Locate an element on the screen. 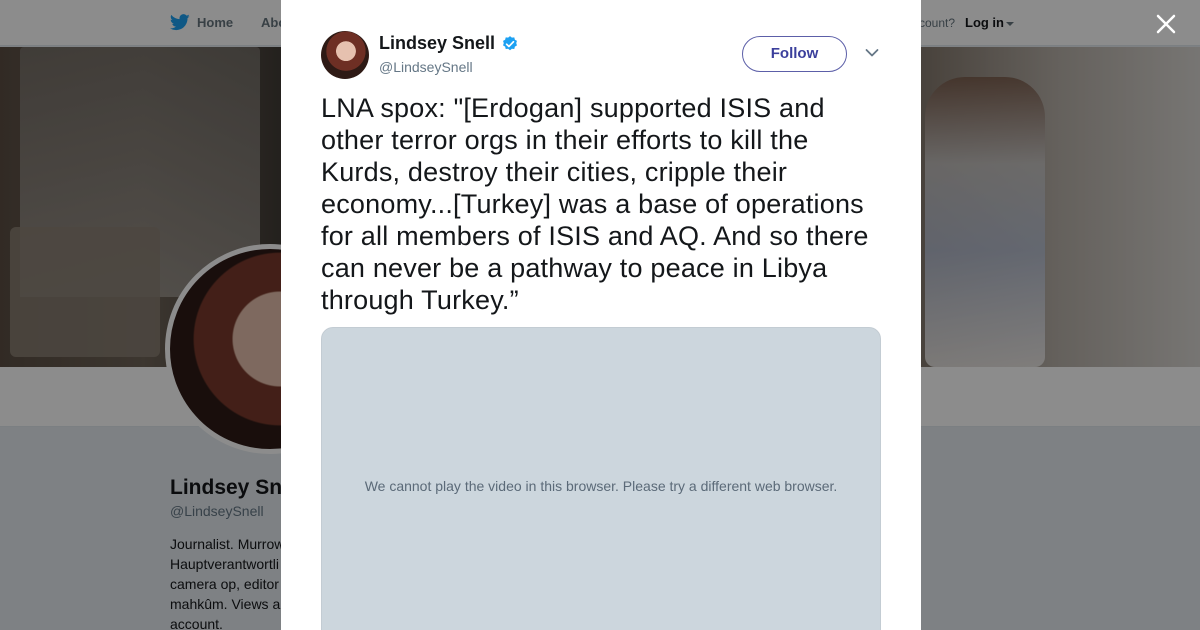 The height and width of the screenshot is (630, 1200). tweet-author-name-text: Lindsey Snell is located at coordinates (437, 43).